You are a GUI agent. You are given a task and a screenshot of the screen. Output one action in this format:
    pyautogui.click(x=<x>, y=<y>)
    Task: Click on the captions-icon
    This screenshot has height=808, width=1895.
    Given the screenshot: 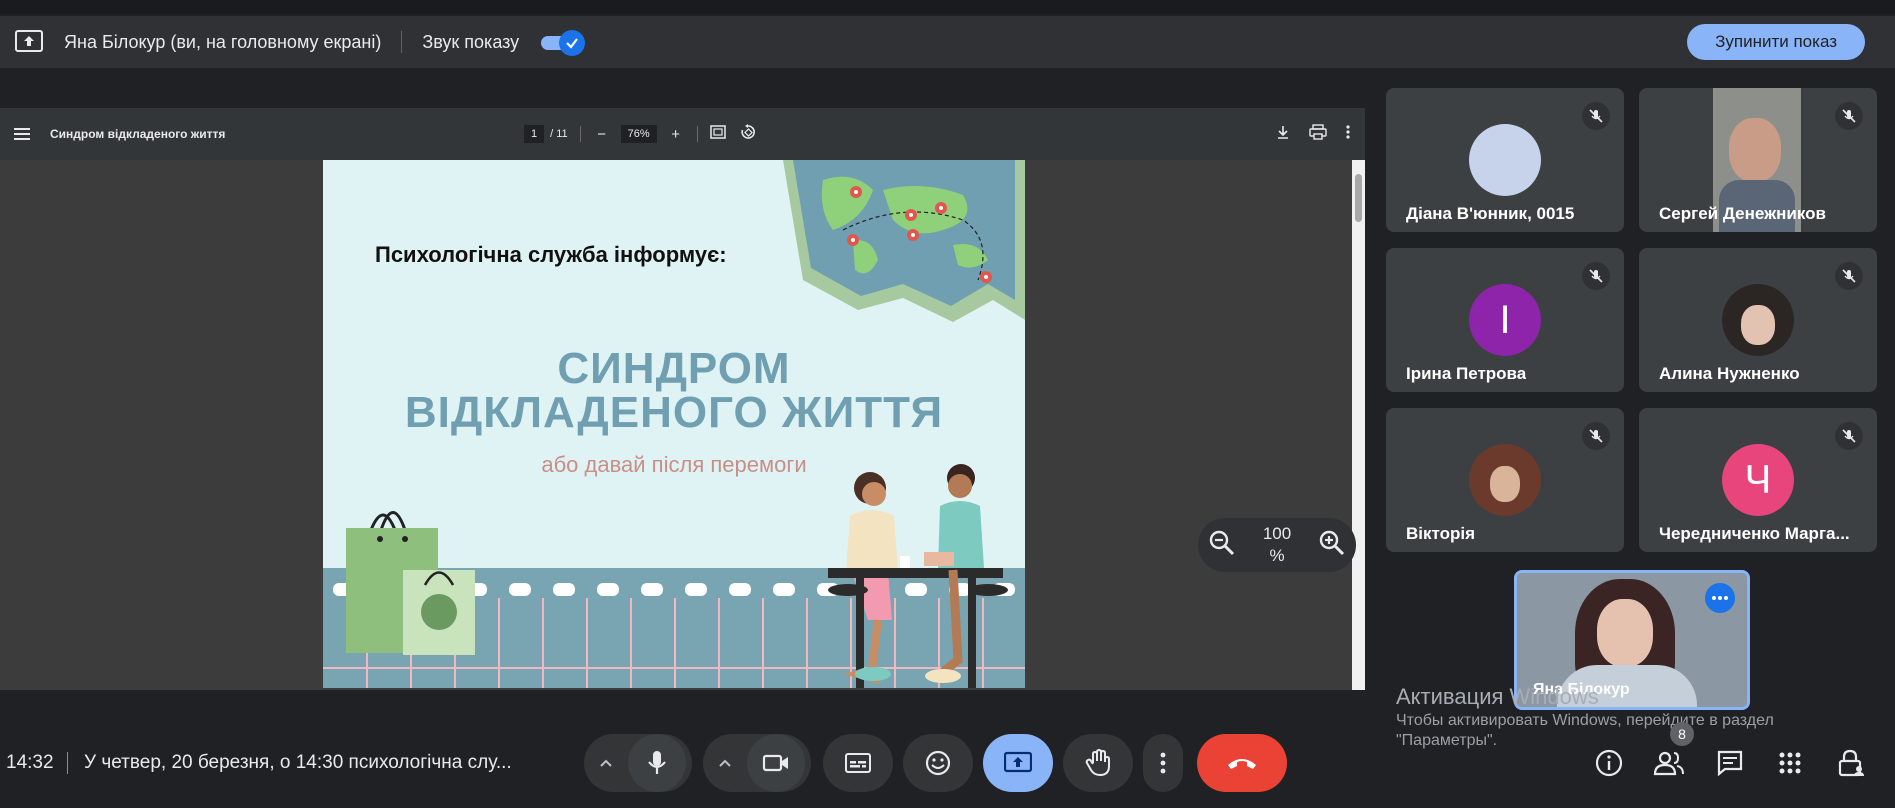 What is the action you would take?
    pyautogui.click(x=858, y=763)
    